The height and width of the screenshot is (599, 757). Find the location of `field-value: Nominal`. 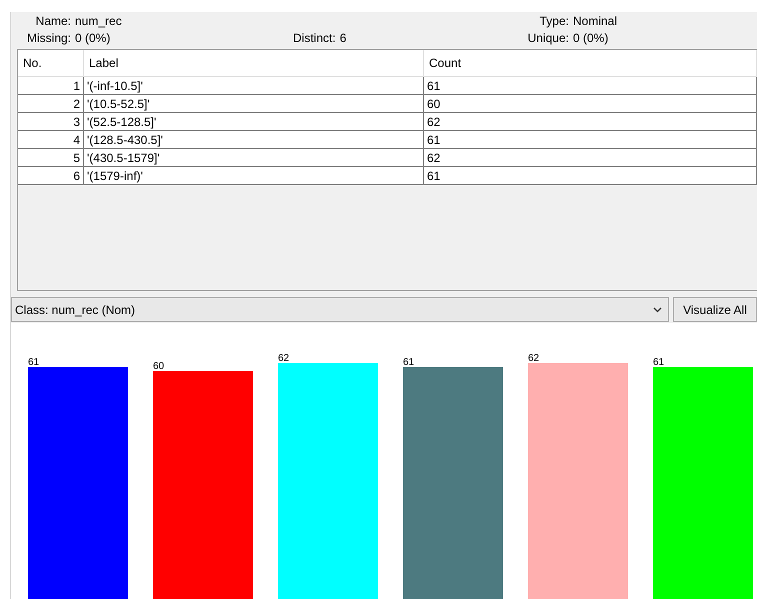

field-value: Nominal is located at coordinates (595, 21).